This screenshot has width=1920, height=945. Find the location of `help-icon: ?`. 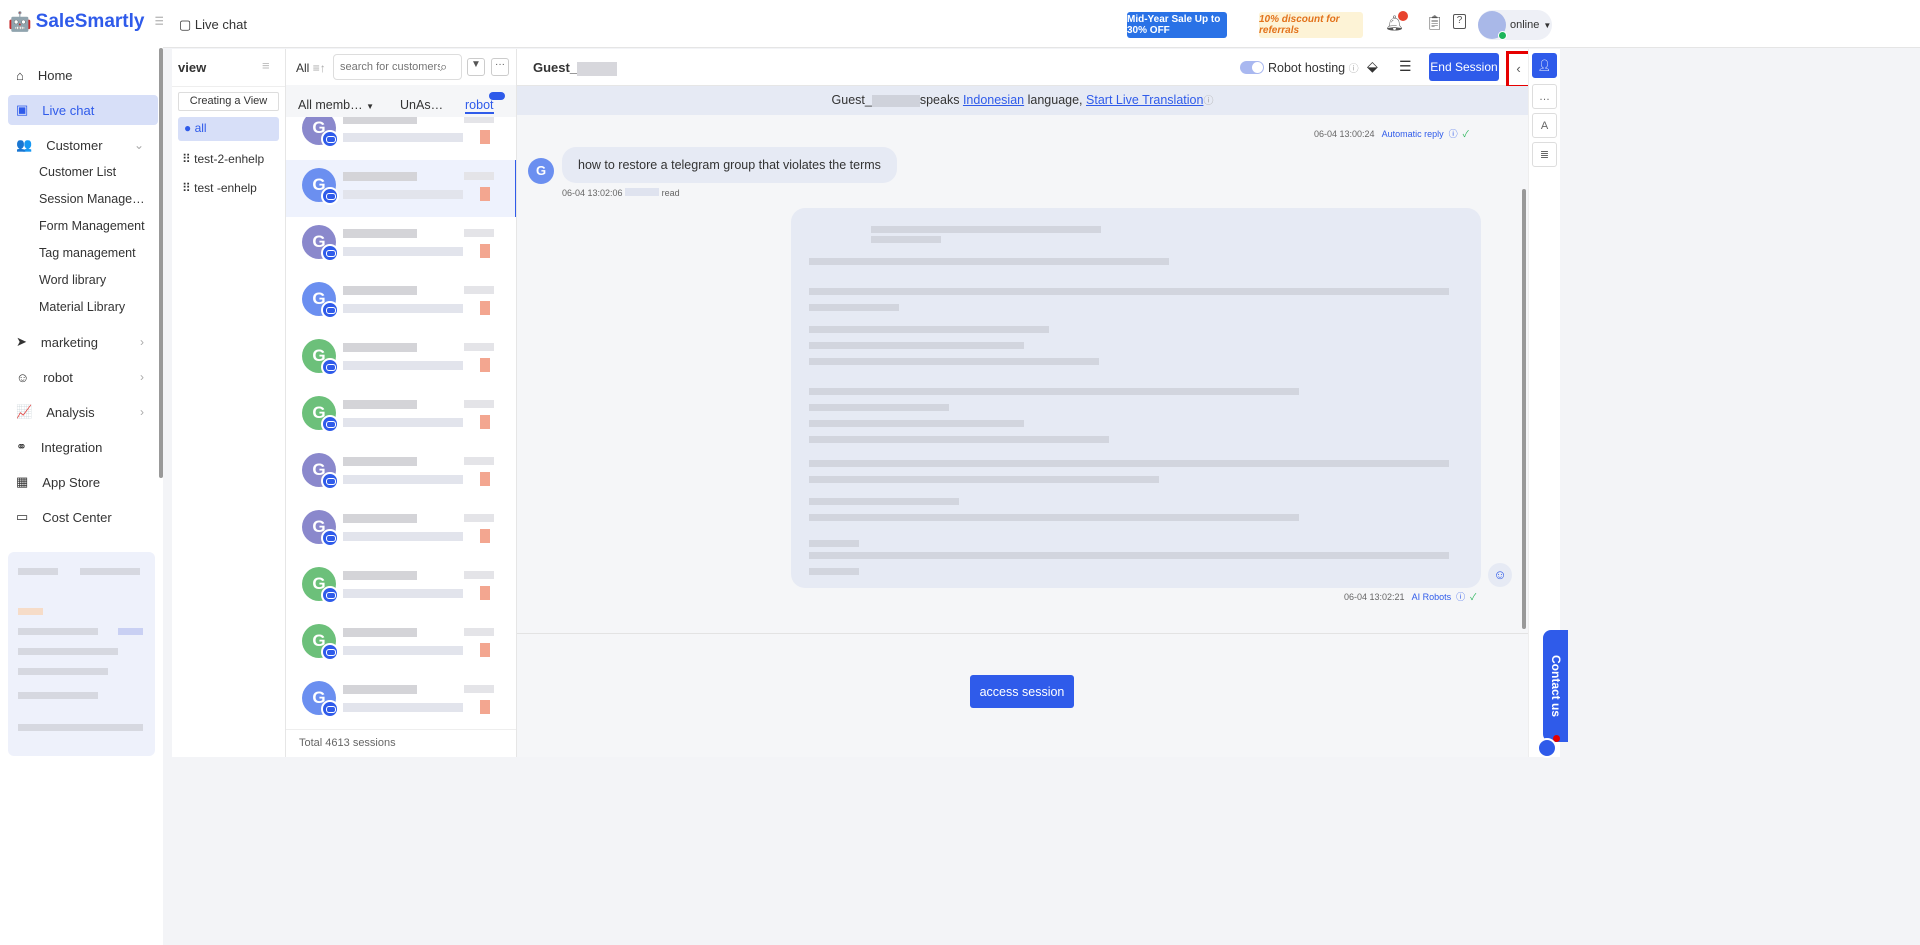

help-icon: ? is located at coordinates (1459, 21).